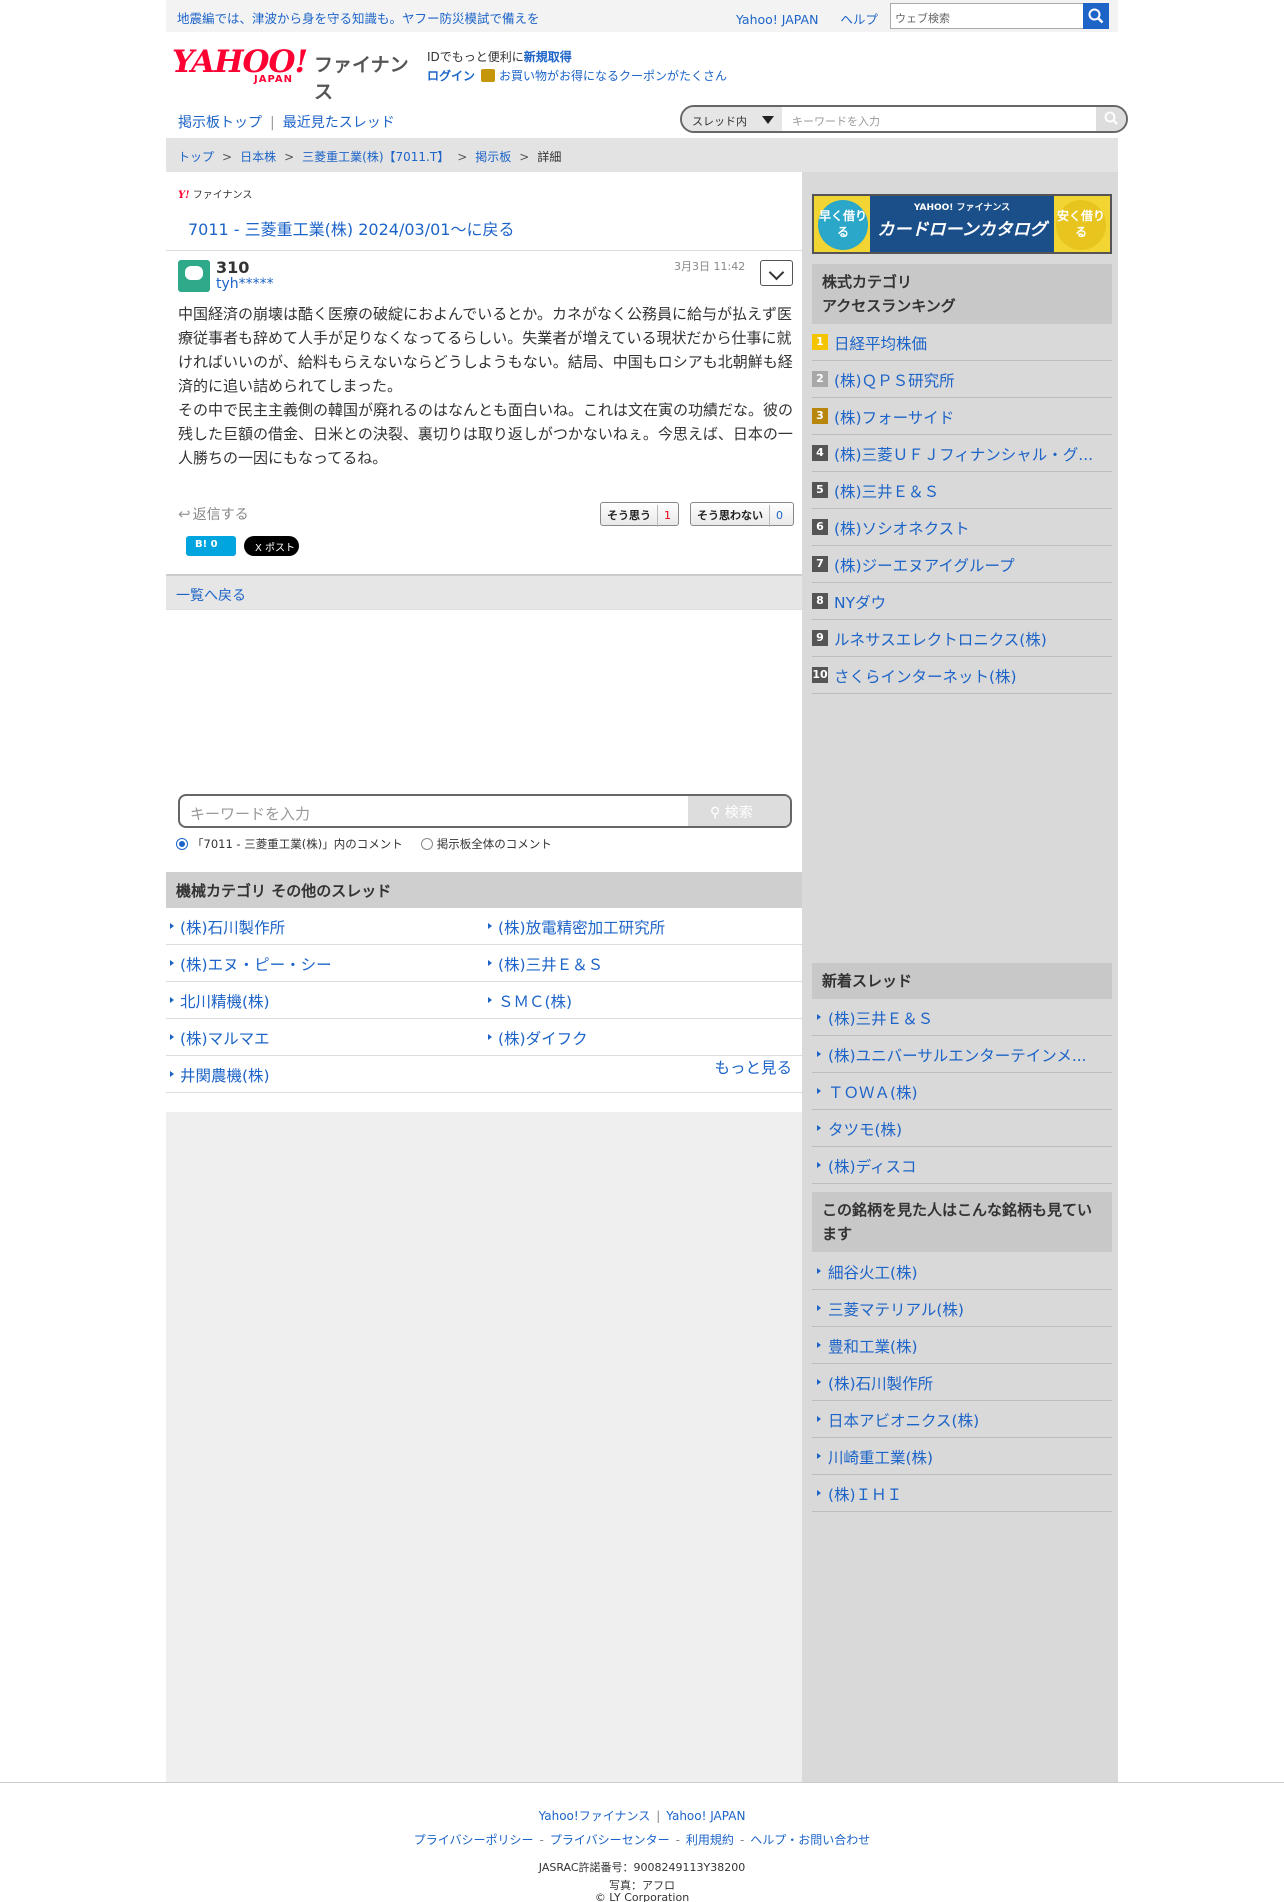  I want to click on reply-button: ↩ 返信する, so click(213, 514).